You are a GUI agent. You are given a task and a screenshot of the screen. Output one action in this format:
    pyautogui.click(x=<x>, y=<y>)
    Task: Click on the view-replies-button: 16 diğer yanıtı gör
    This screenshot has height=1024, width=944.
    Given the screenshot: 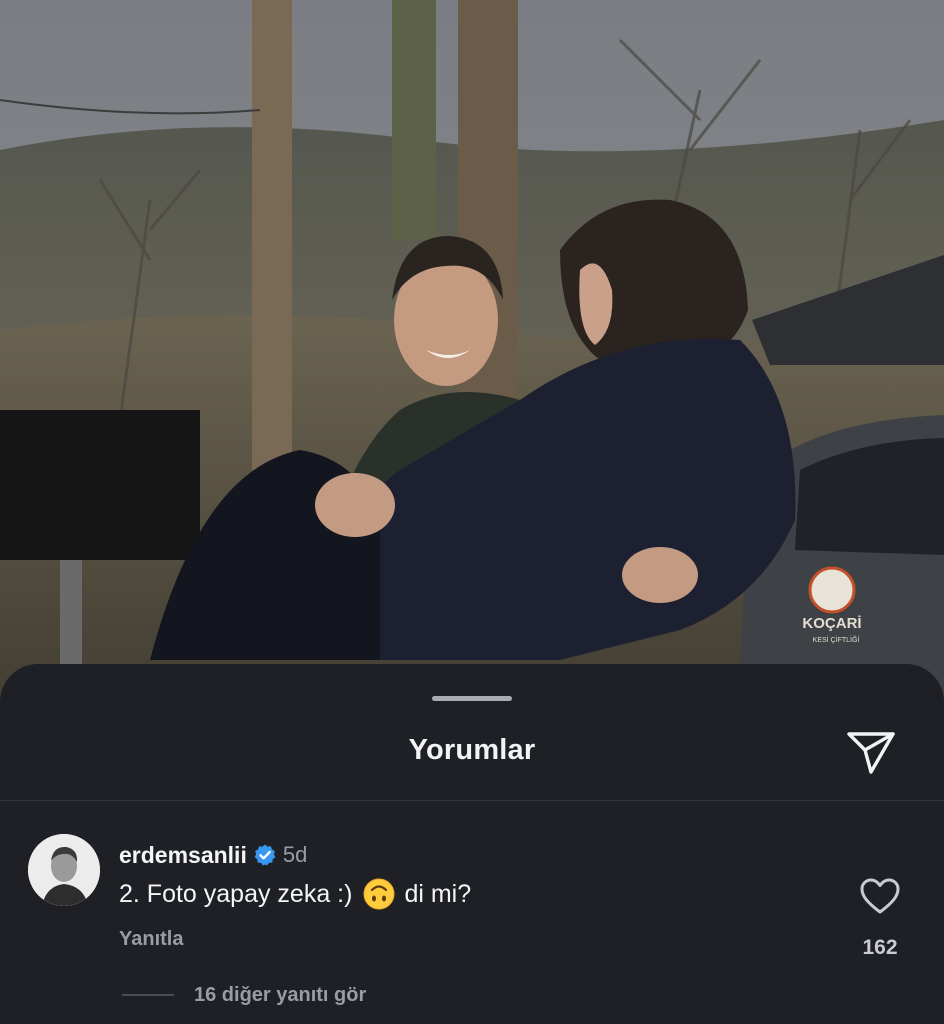 What is the action you would take?
    pyautogui.click(x=244, y=995)
    